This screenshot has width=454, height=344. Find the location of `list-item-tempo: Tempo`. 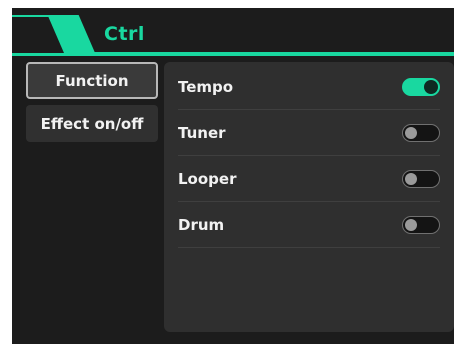

list-item-tempo: Tempo is located at coordinates (309, 87).